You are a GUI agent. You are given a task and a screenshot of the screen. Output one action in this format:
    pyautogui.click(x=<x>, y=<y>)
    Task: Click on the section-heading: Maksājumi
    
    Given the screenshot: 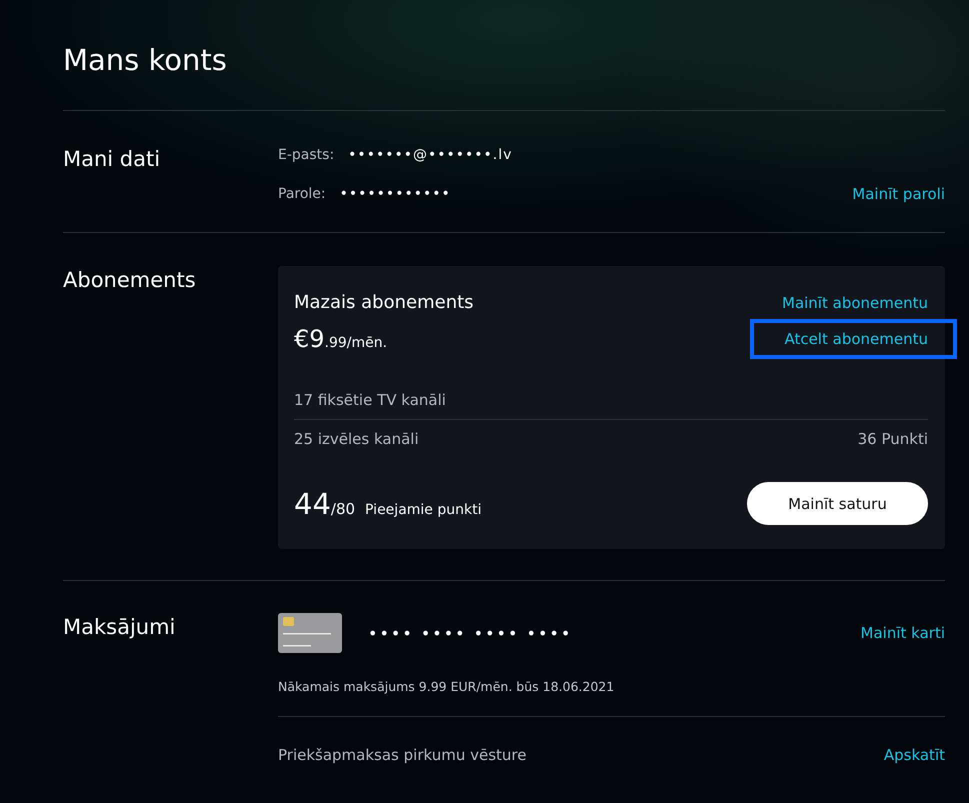 What is the action you would take?
    pyautogui.click(x=119, y=627)
    